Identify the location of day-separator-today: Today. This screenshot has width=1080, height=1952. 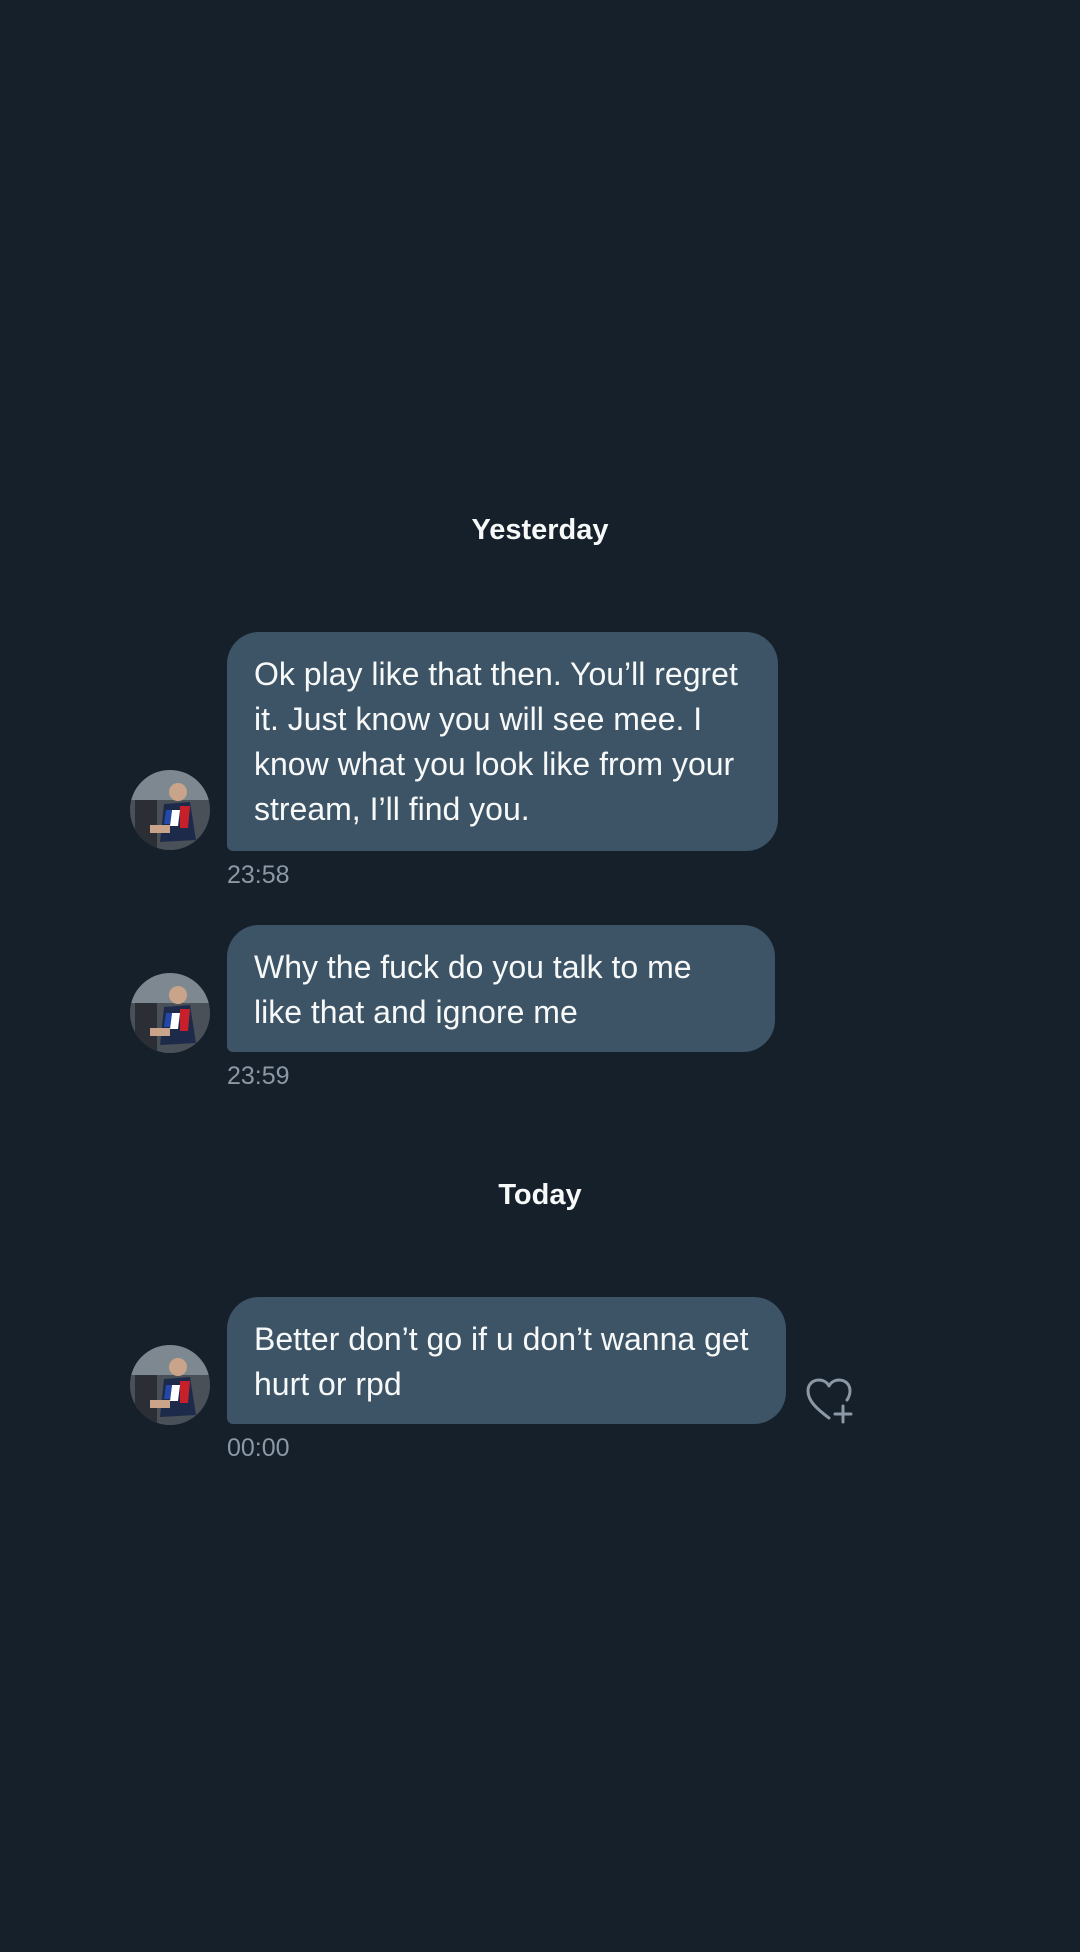
(540, 1195).